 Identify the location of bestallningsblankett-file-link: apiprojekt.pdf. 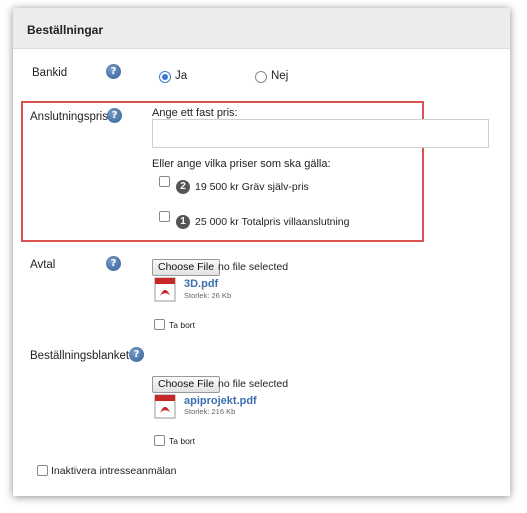
(220, 401).